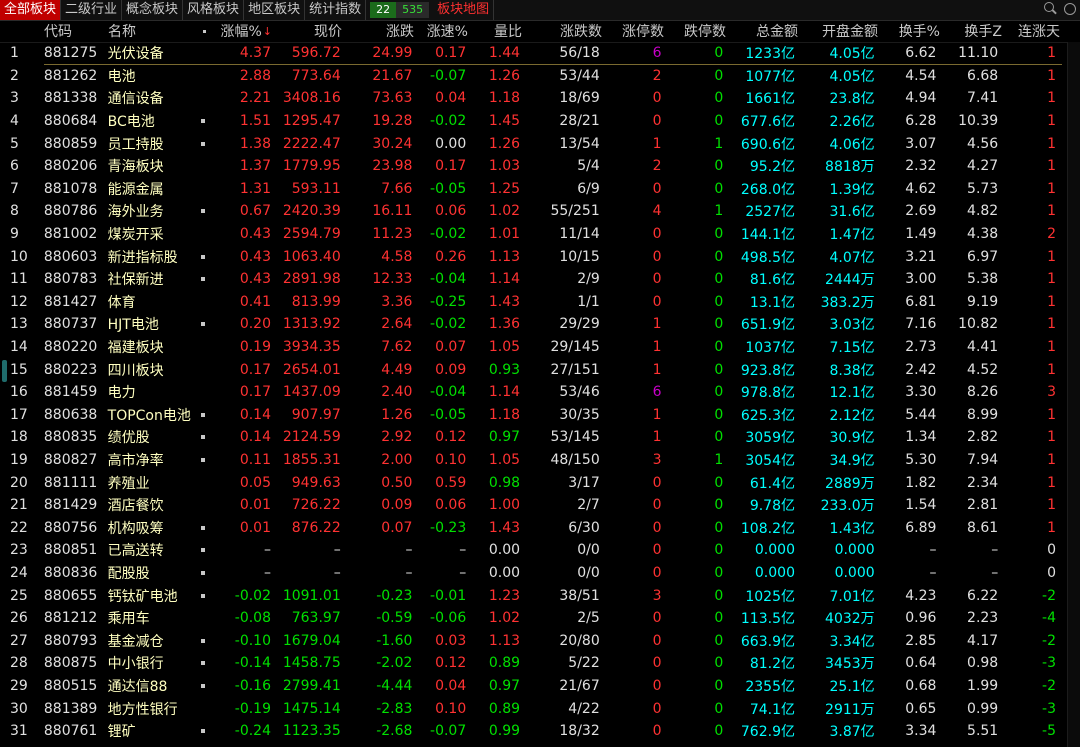 This screenshot has height=747, width=1080. What do you see at coordinates (464, 10) in the screenshot?
I see `tab-sector-map: 板块地图` at bounding box center [464, 10].